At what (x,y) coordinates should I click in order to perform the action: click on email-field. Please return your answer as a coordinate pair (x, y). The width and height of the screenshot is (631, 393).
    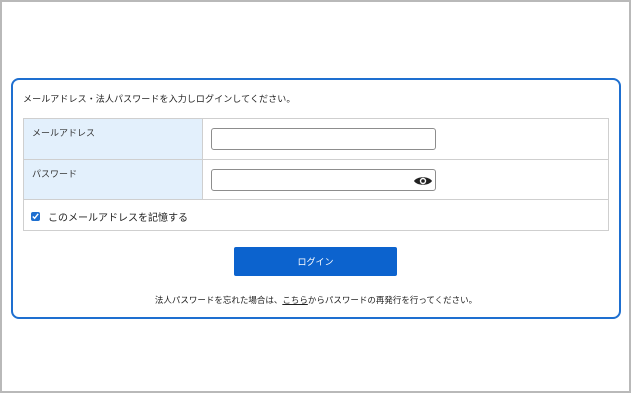
    Looking at the image, I should click on (323, 139).